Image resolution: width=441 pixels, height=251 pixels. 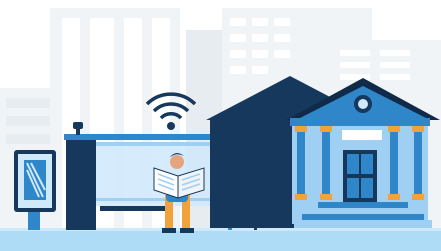 What do you see at coordinates (35, 180) in the screenshot?
I see `advertising-display-icon` at bounding box center [35, 180].